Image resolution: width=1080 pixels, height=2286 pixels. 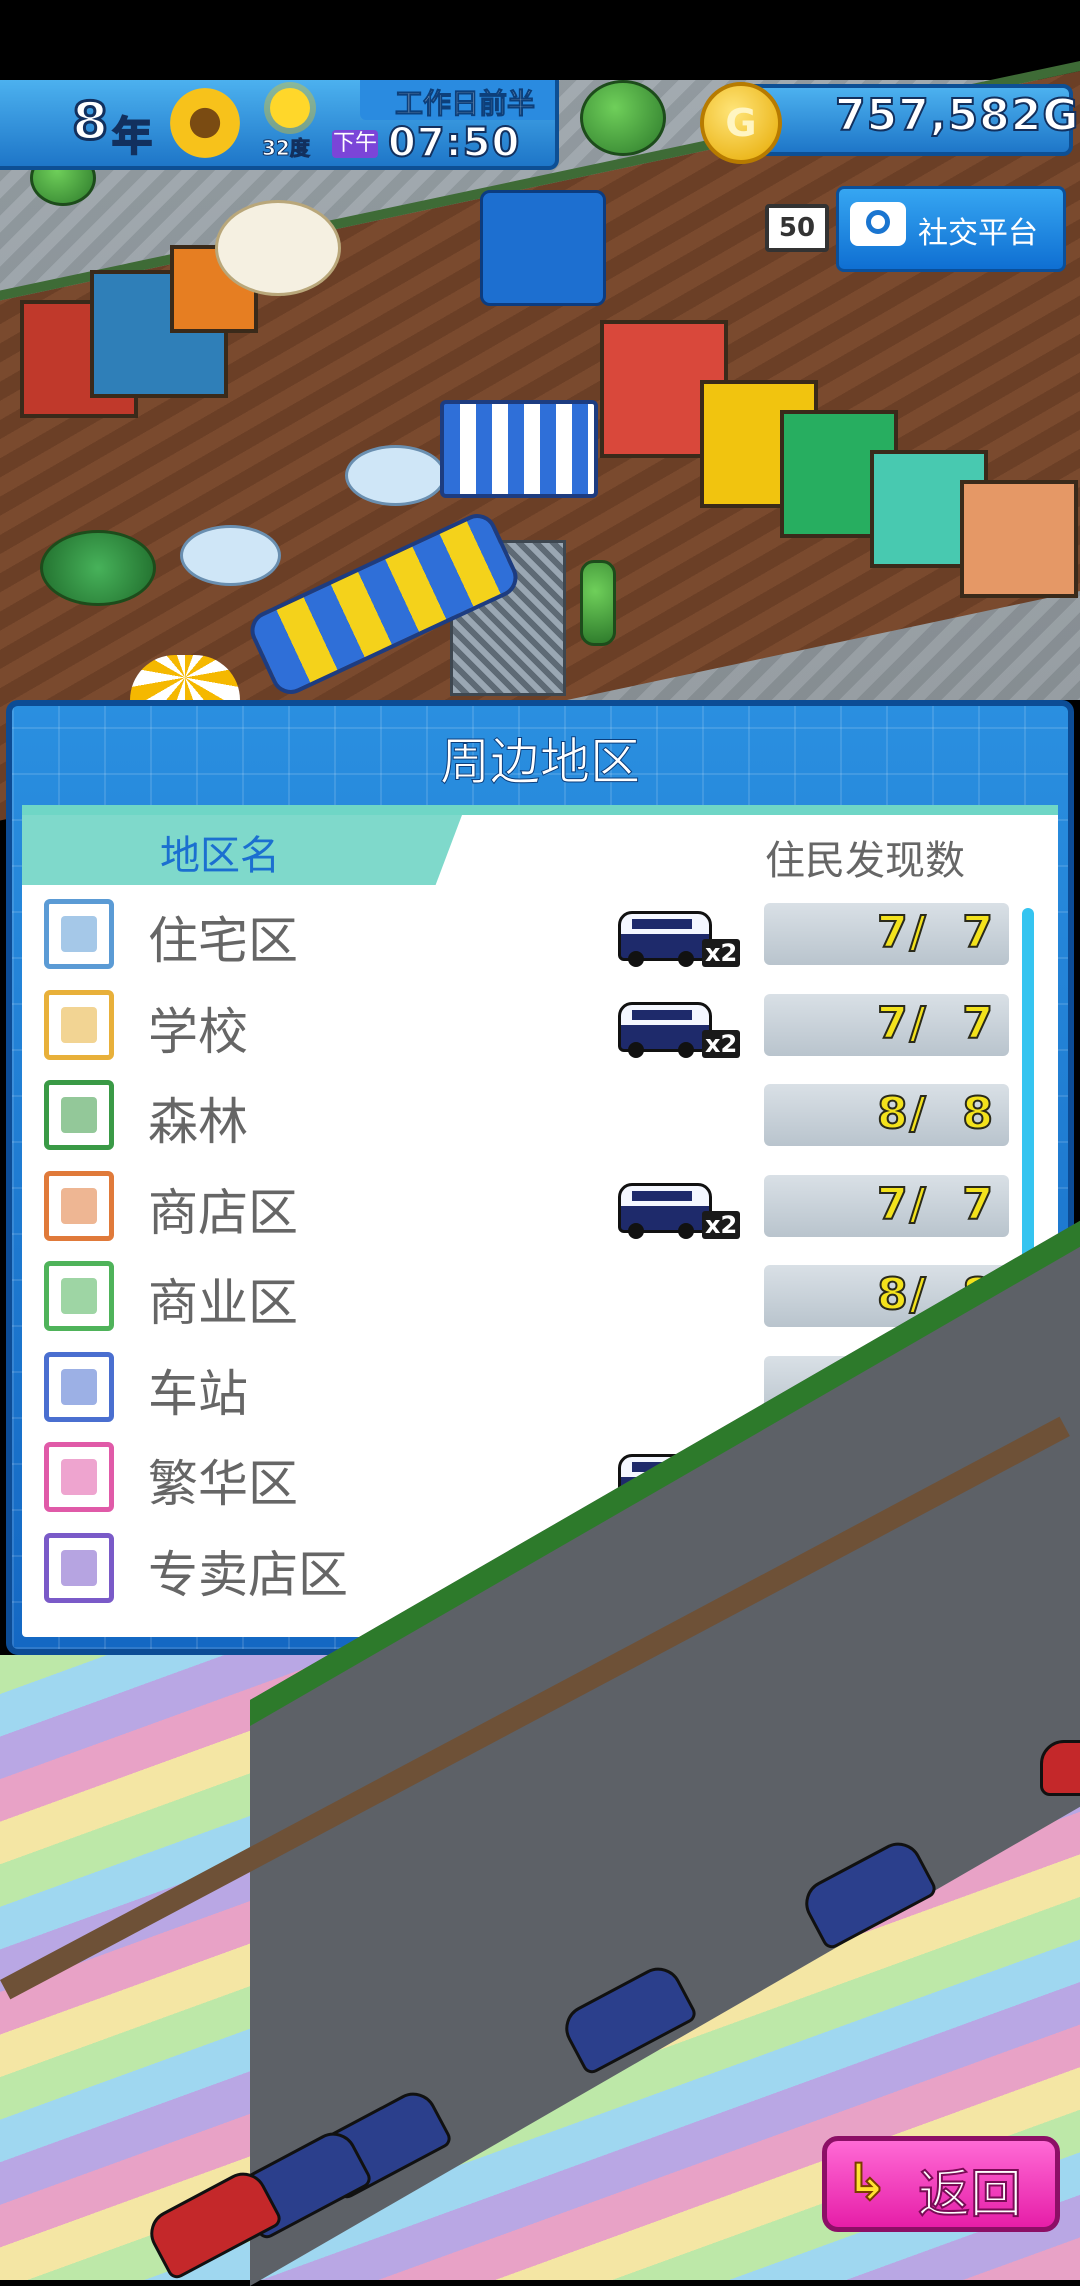 What do you see at coordinates (741, 123) in the screenshot?
I see `coin-icon: G` at bounding box center [741, 123].